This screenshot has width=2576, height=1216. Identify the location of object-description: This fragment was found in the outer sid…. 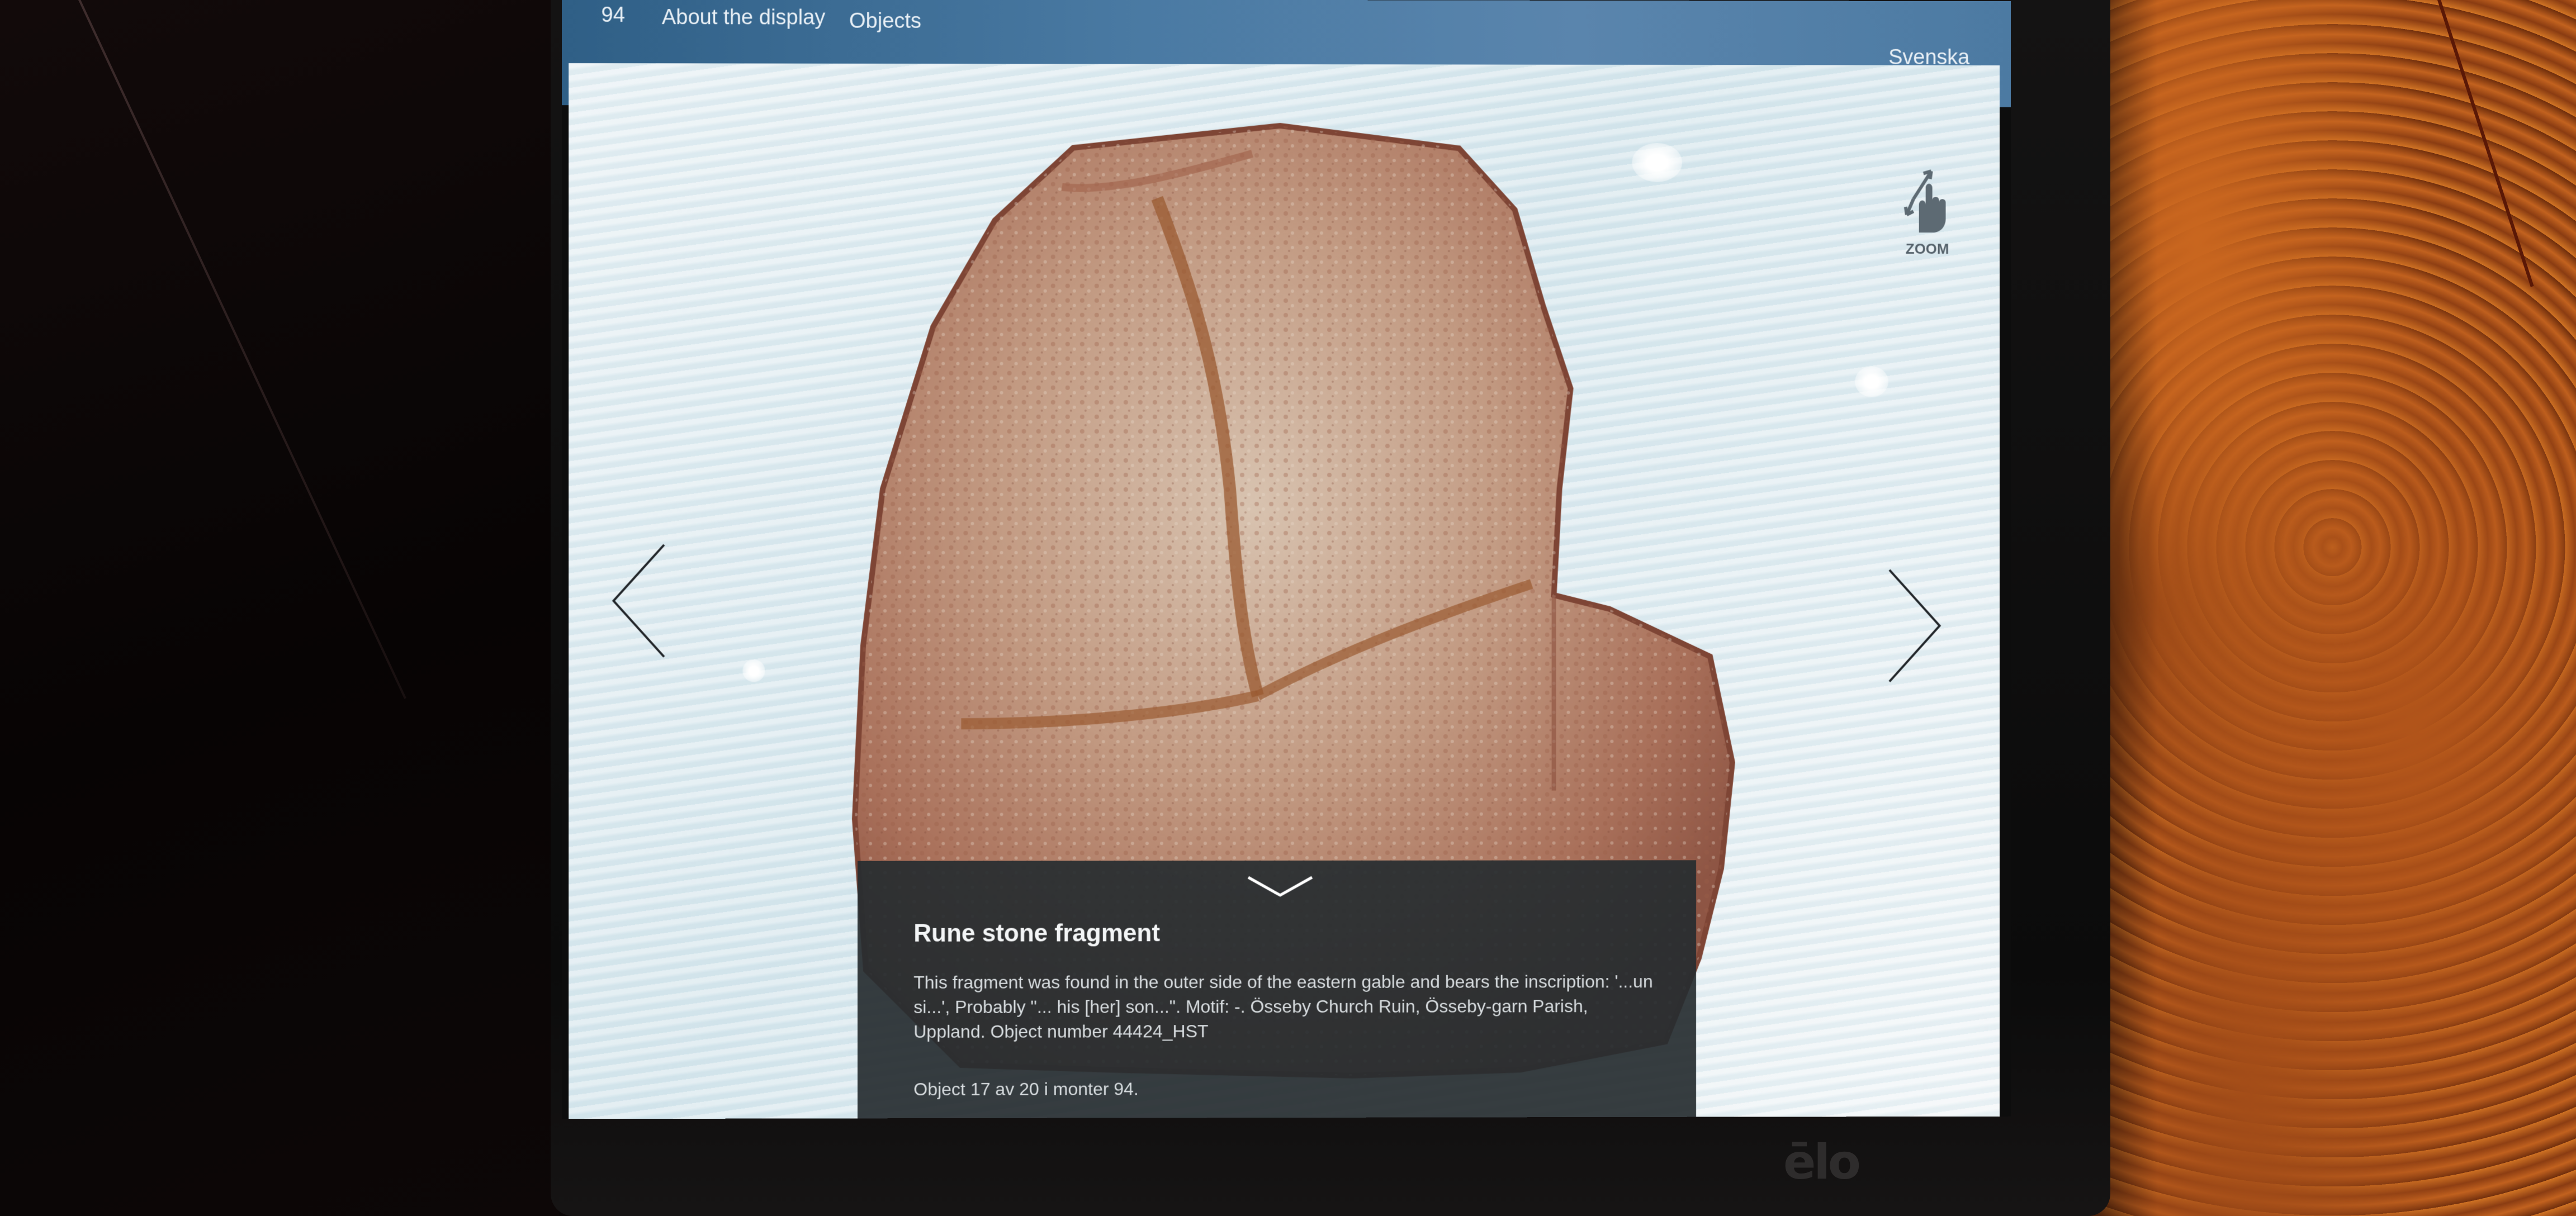
(1283, 1007).